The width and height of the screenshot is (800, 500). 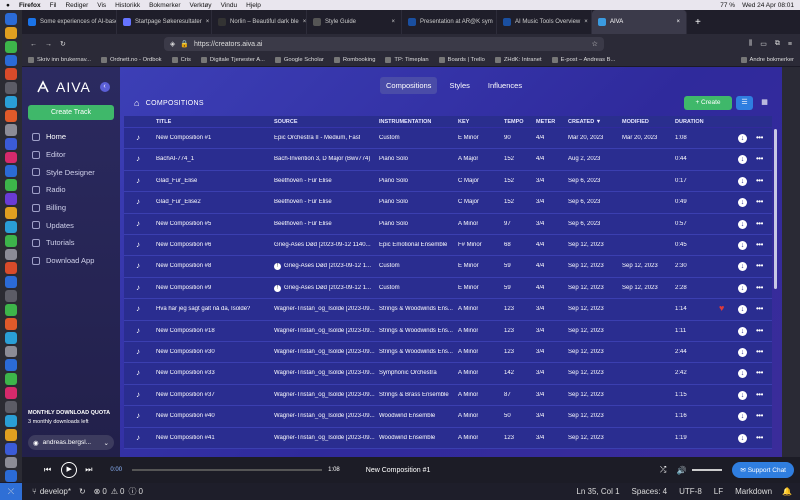 I want to click on cell-title: New Composition #33, so click(x=185, y=373).